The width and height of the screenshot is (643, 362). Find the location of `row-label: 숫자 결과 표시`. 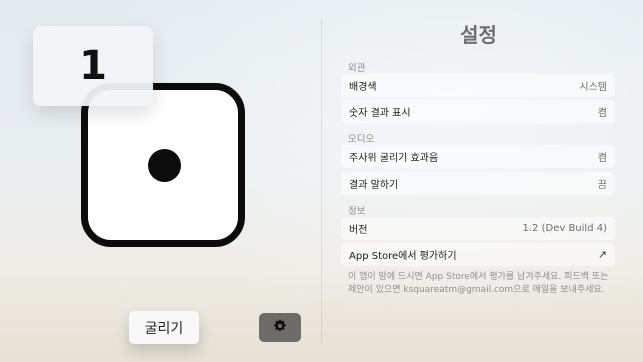

row-label: 숫자 결과 표시 is located at coordinates (380, 113).